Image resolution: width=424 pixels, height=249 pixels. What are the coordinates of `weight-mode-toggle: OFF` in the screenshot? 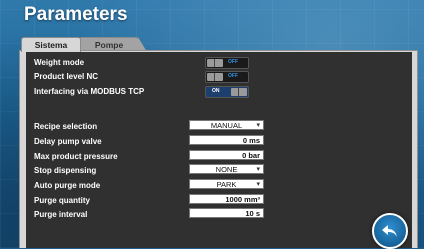 It's located at (227, 63).